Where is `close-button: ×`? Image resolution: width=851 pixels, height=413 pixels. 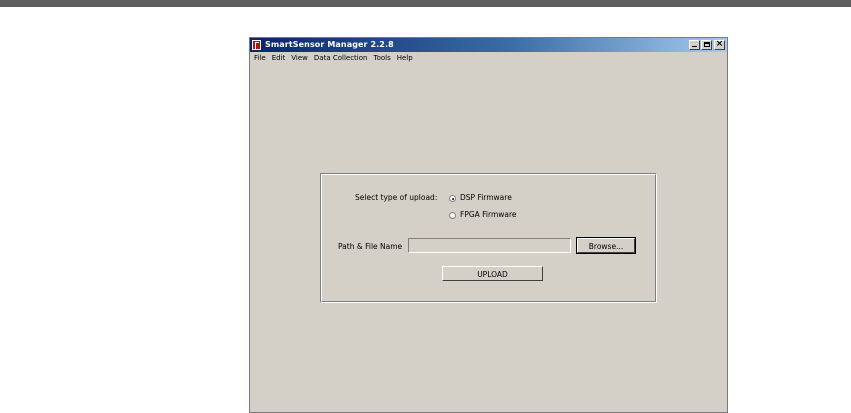
close-button: × is located at coordinates (719, 44).